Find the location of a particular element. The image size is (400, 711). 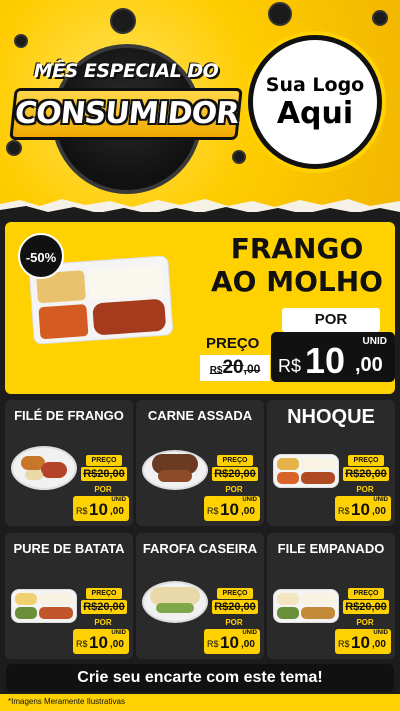

featured-title: FRANGO AO MOLHO is located at coordinates (297, 265).